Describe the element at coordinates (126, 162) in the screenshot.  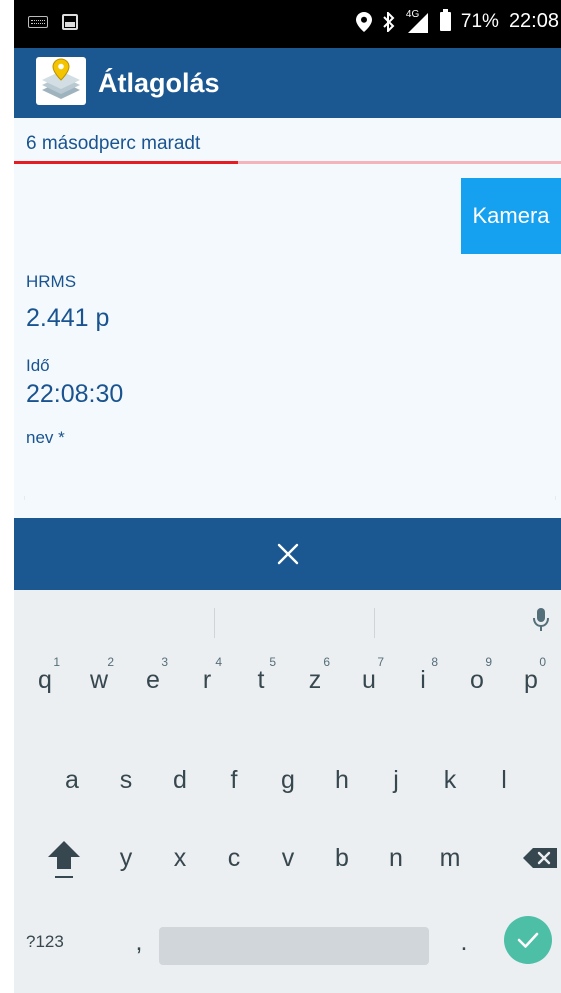
I see `countdown-progress-fill` at that location.